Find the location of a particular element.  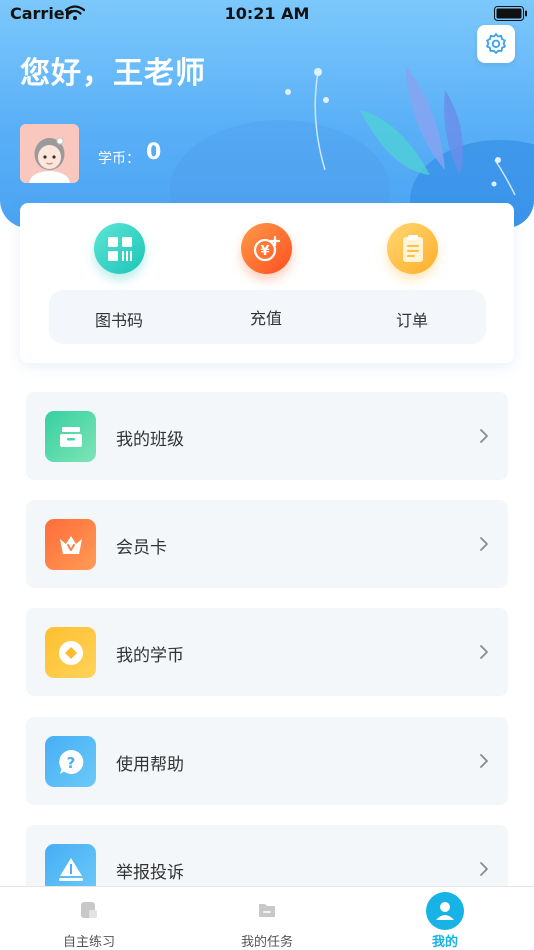

practice-icon is located at coordinates (89, 910).